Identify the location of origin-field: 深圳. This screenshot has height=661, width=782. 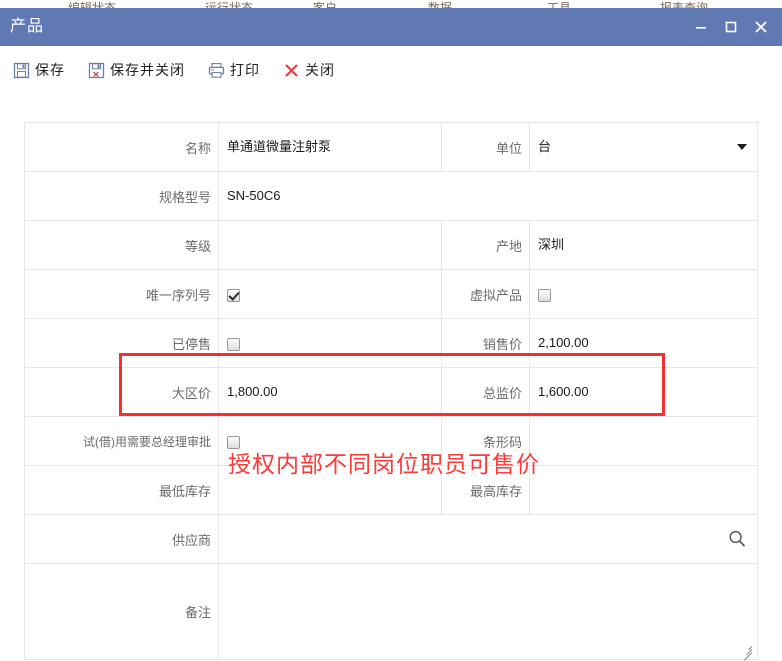
(643, 245).